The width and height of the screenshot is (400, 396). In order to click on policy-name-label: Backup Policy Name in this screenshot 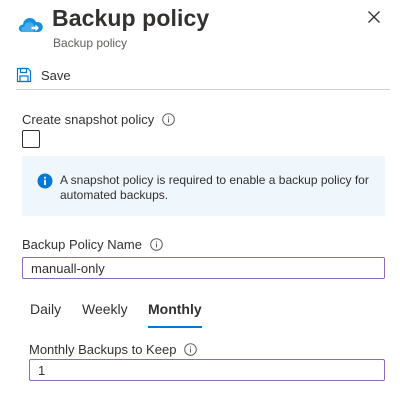, I will do `click(92, 244)`.